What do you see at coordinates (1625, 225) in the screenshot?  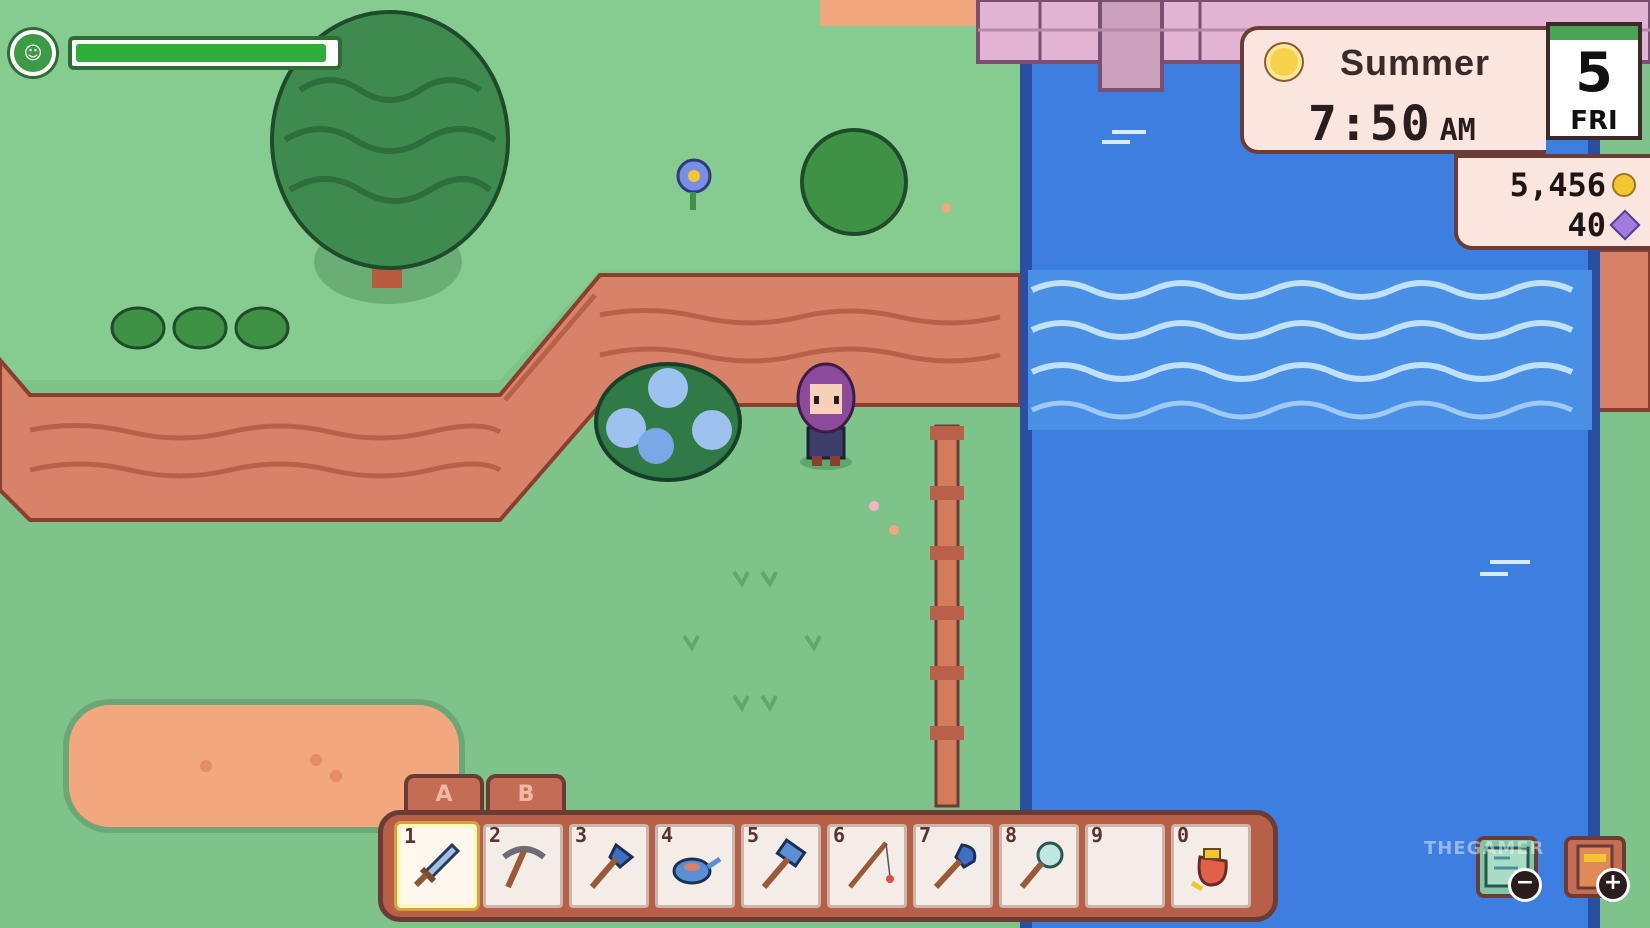 I see `gem-icon` at bounding box center [1625, 225].